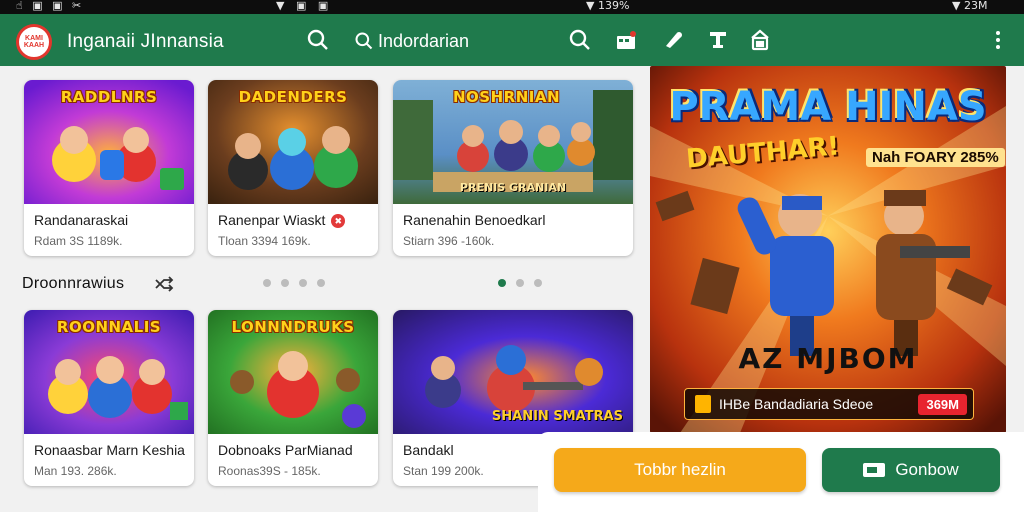 The height and width of the screenshot is (512, 1024). I want to click on gift-icon, so click(626, 40).